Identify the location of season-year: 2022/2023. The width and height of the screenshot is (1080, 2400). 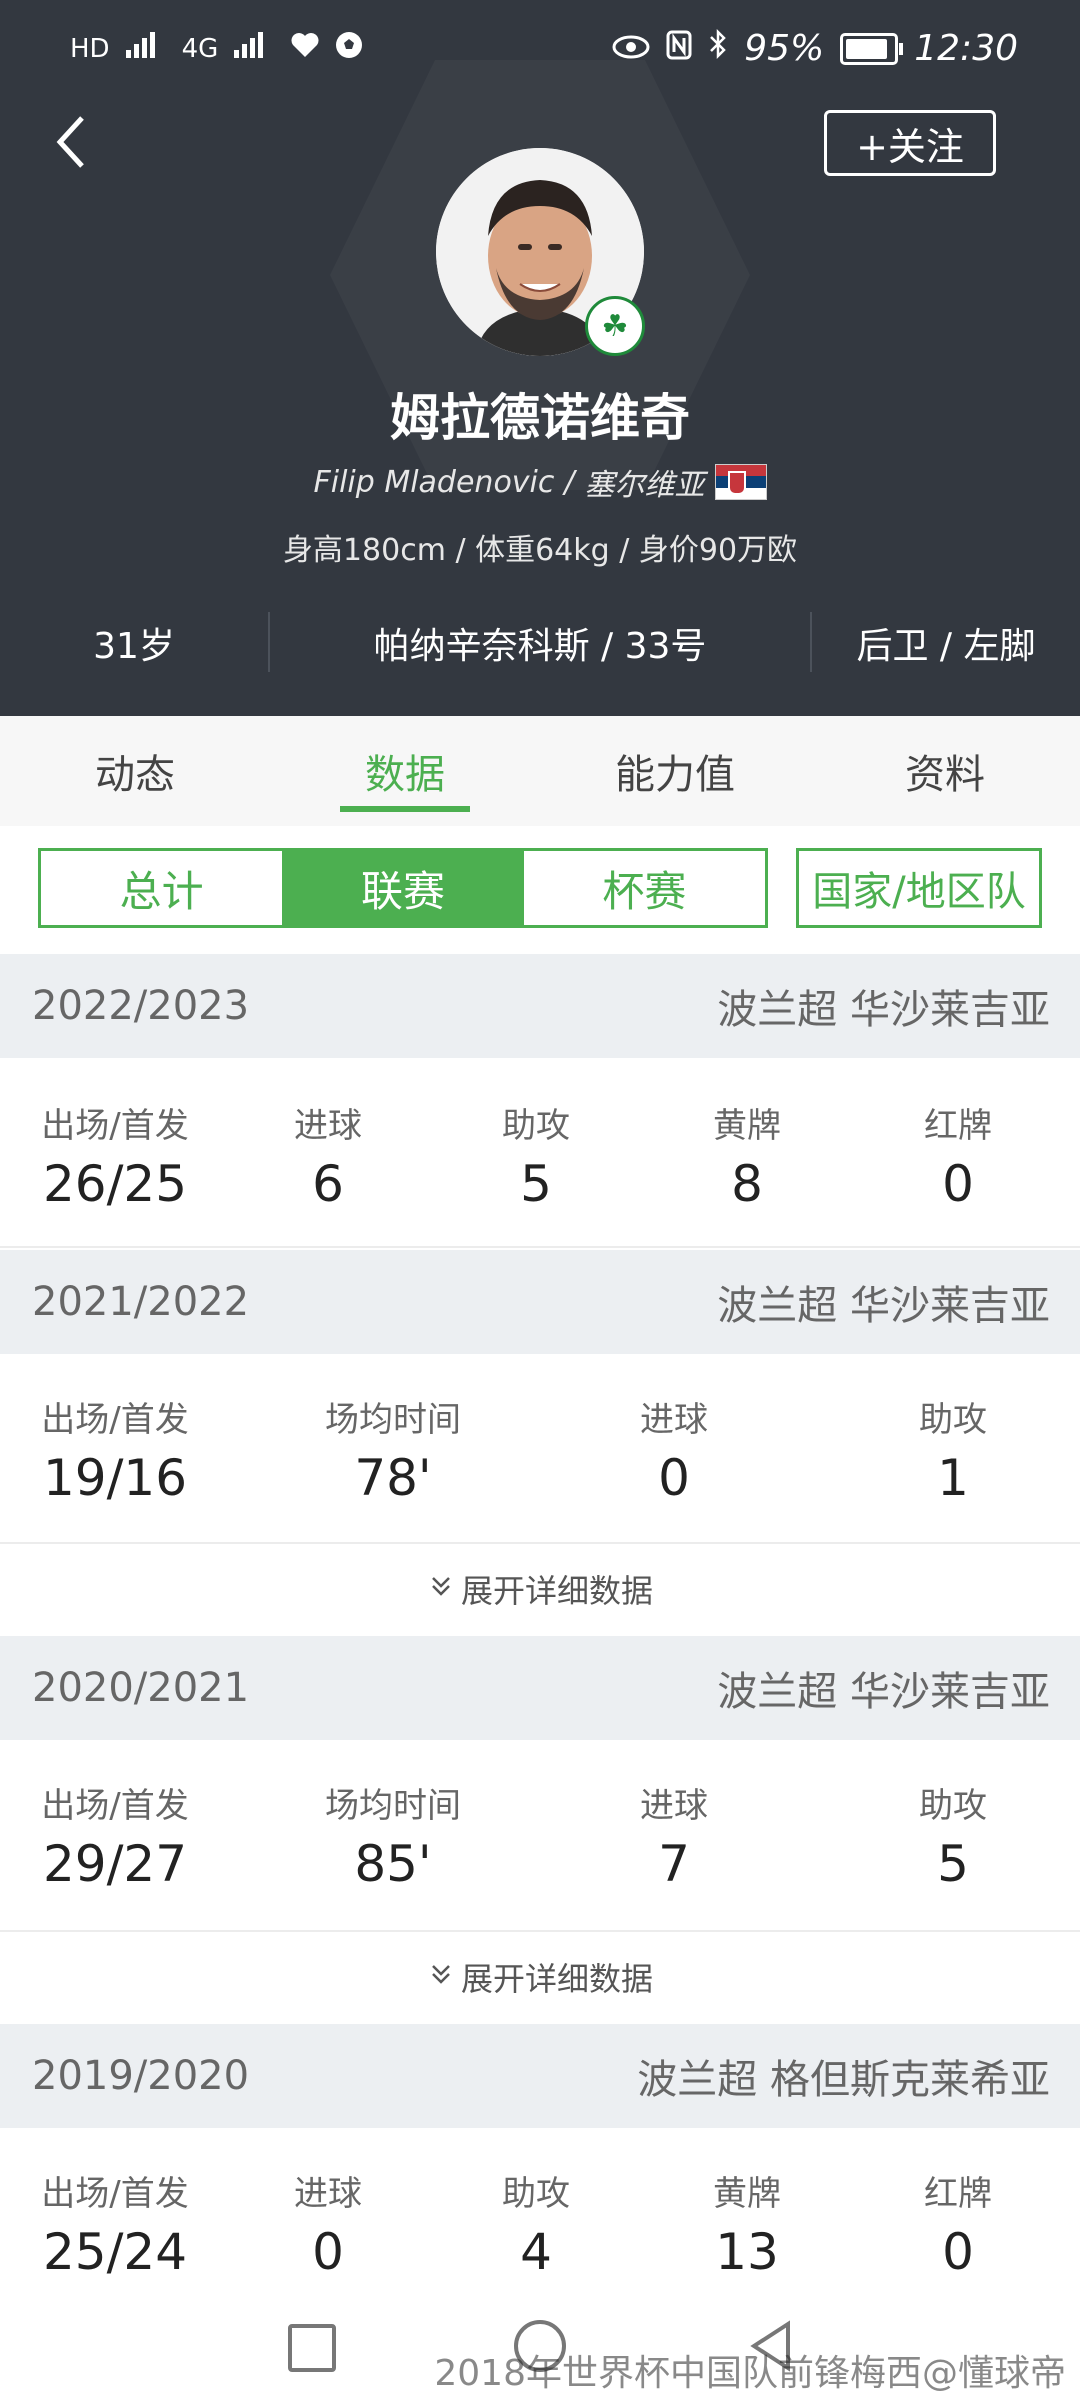
(141, 1006).